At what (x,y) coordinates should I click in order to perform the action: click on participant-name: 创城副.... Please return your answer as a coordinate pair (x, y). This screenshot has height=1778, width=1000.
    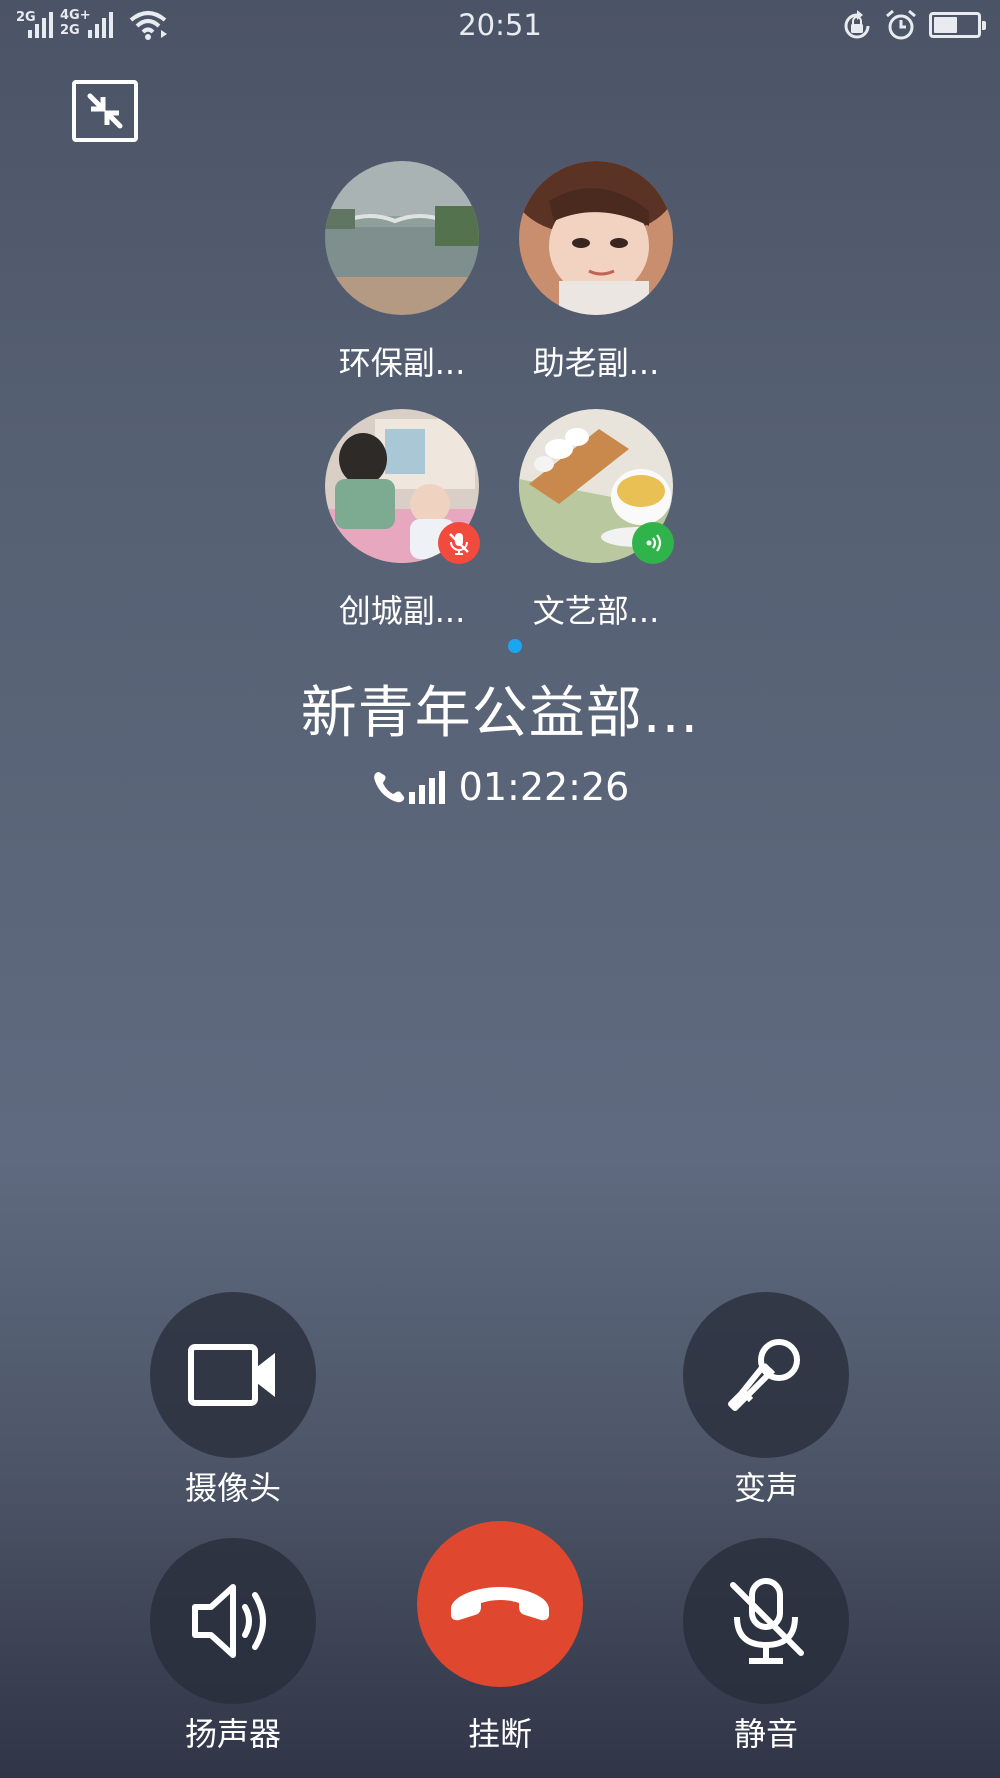
    Looking at the image, I should click on (402, 611).